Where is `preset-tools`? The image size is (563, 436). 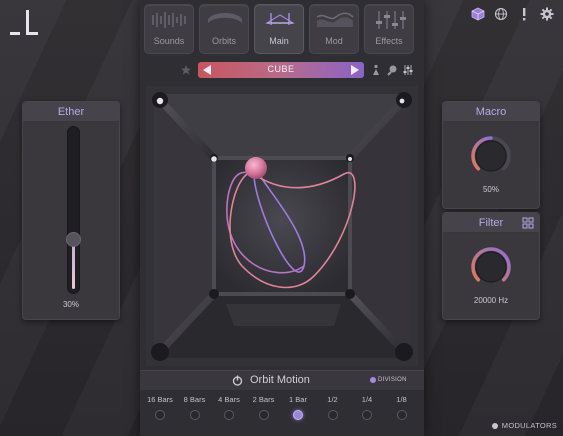 preset-tools is located at coordinates (392, 70).